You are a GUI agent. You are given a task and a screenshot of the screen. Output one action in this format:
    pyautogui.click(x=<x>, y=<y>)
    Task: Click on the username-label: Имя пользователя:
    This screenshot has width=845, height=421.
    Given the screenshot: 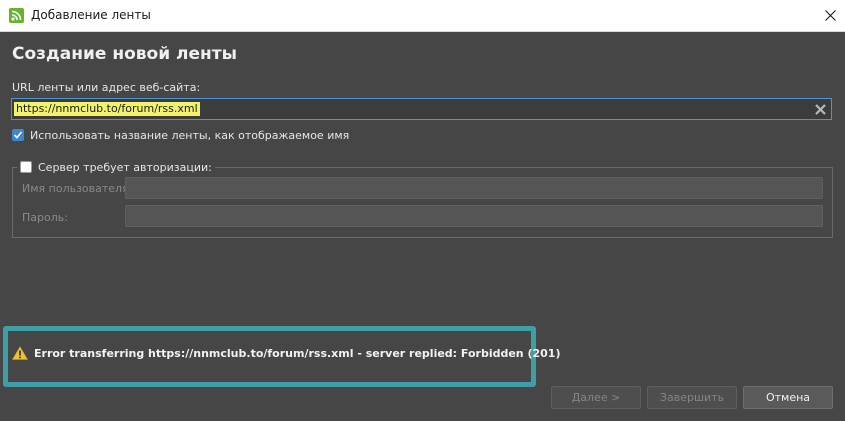 What is the action you would take?
    pyautogui.click(x=77, y=188)
    